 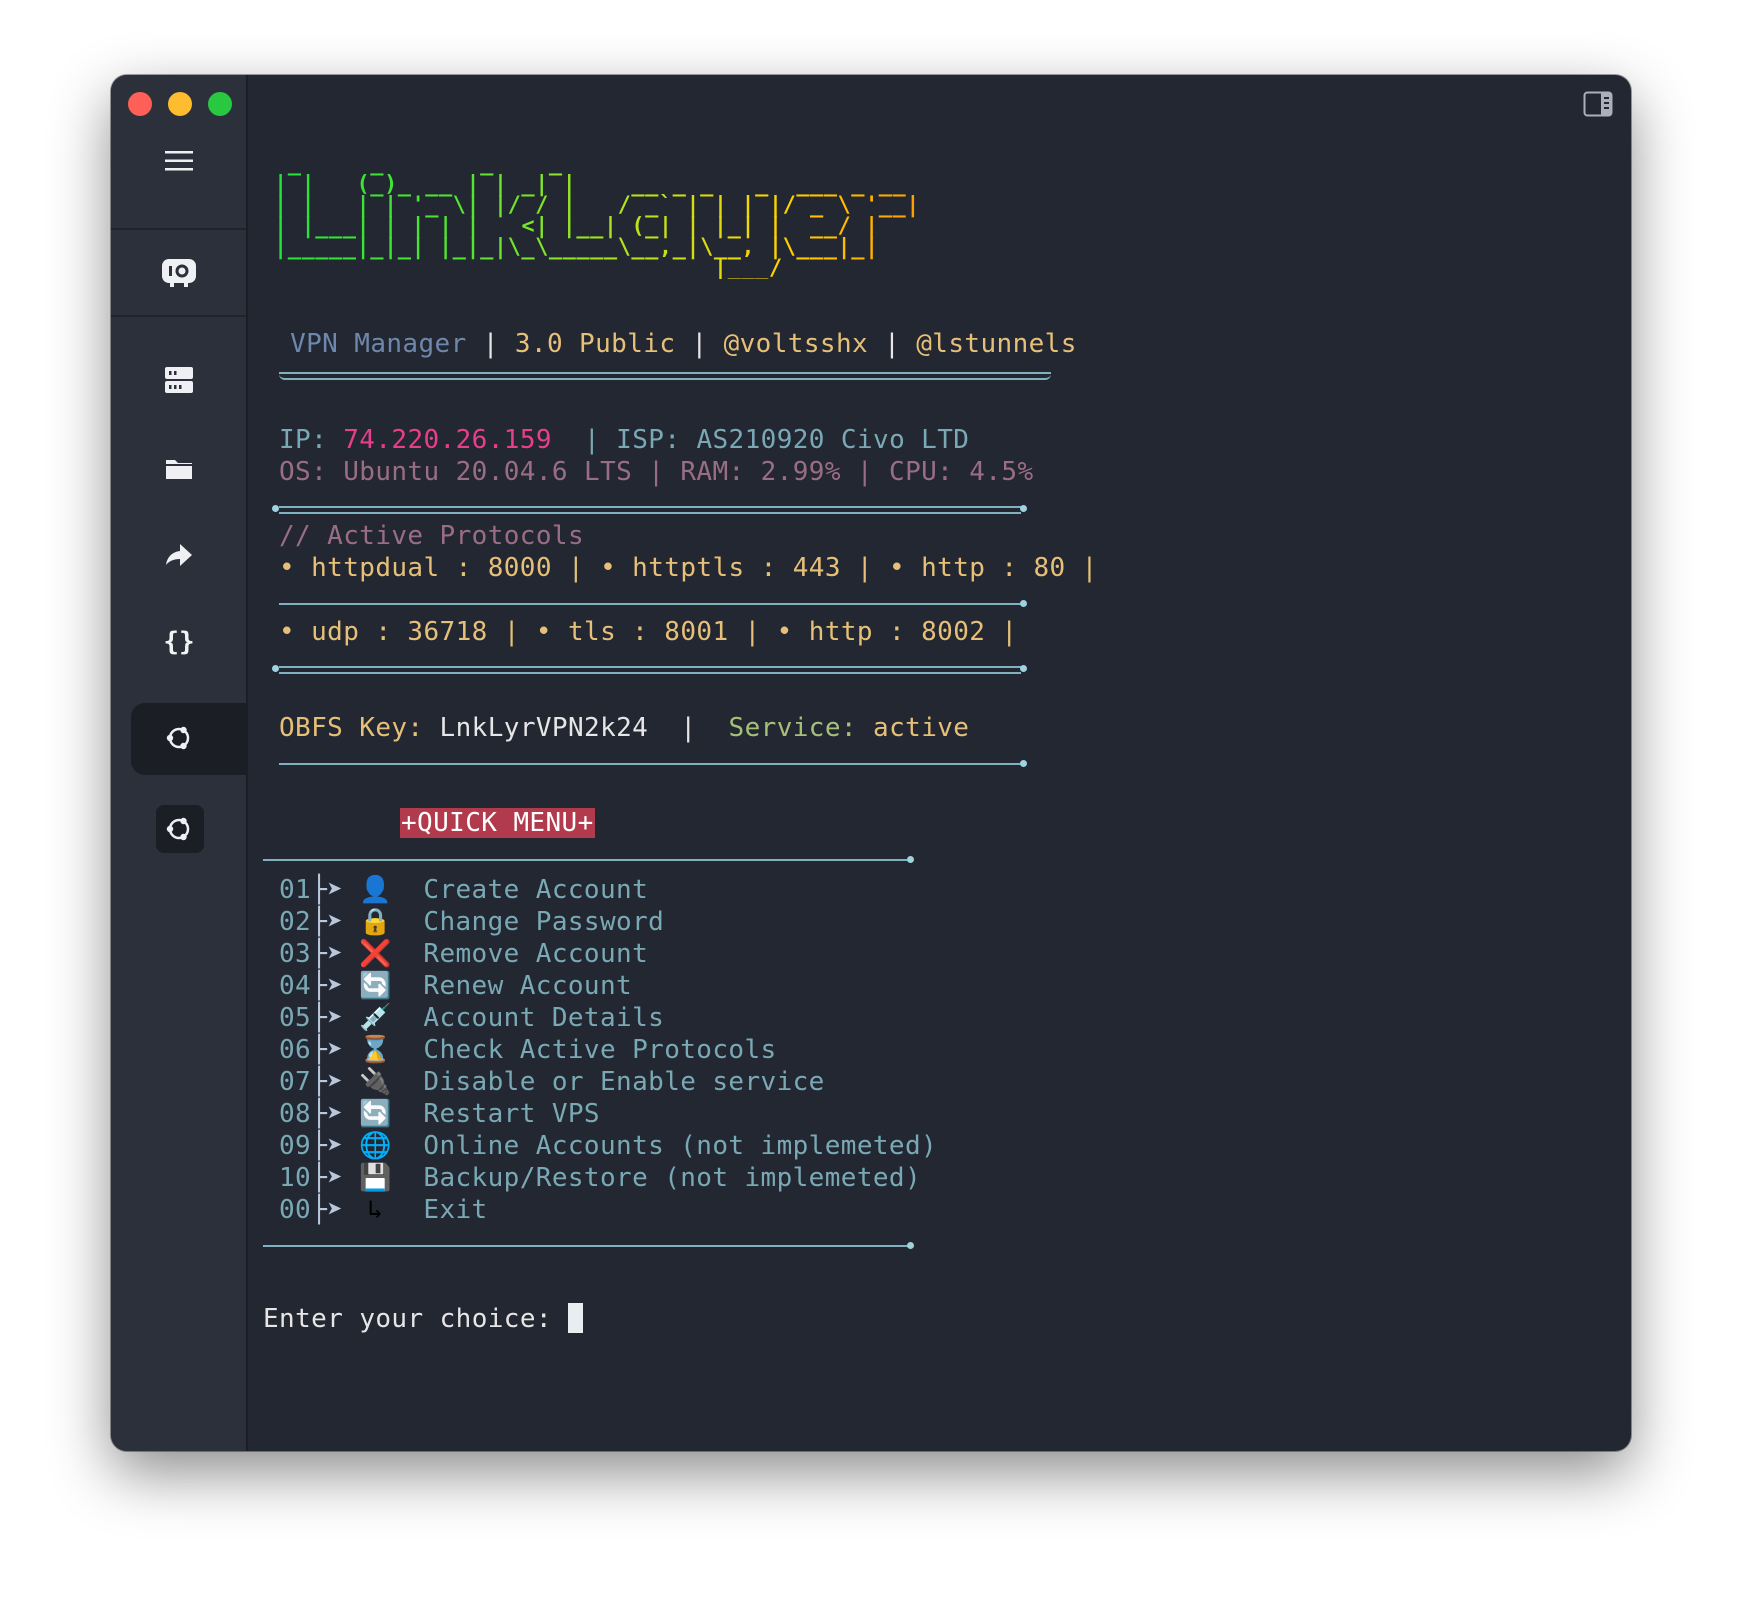 I want to click on menu-item-number: 08, so click(x=295, y=1114).